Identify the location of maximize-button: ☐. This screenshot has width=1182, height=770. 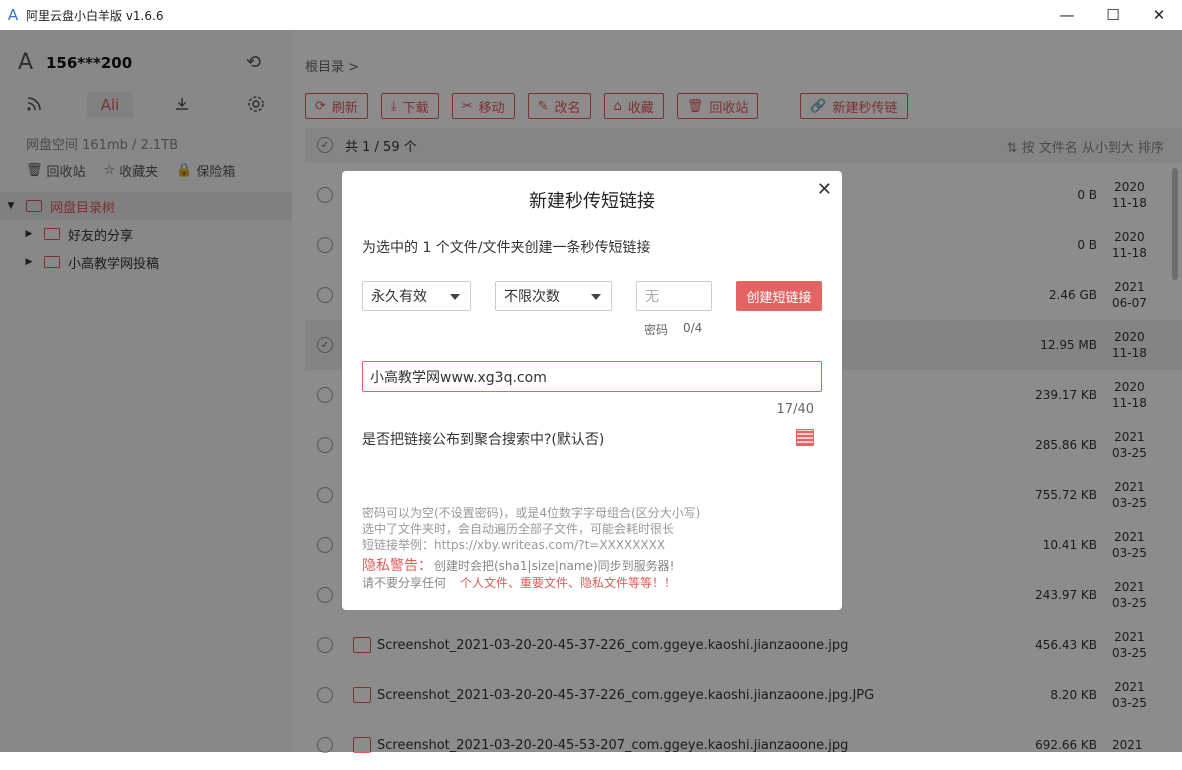
(1113, 15).